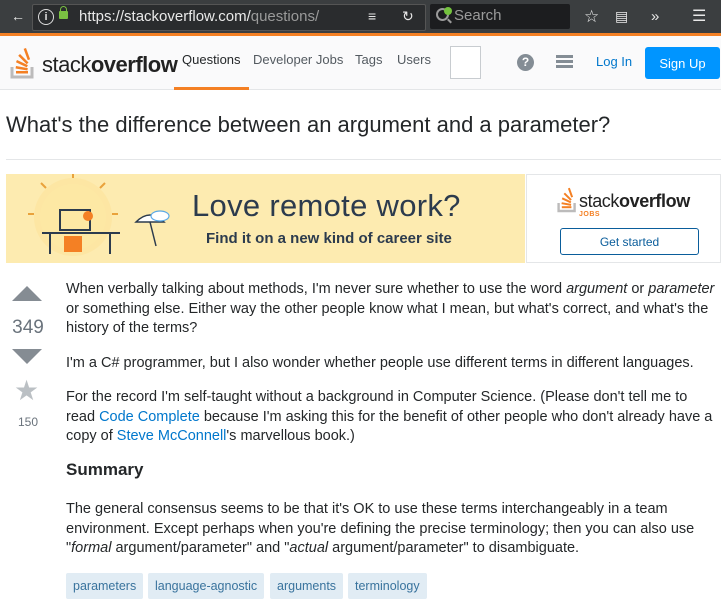 Image resolution: width=721 pixels, height=608 pixels. I want to click on address-bar: i https://stackoverflow.com/questions/, so click(229, 17).